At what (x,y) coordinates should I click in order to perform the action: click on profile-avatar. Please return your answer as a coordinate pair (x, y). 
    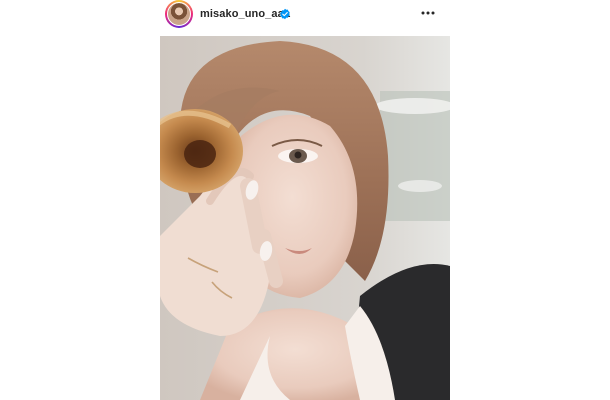
    Looking at the image, I should click on (179, 14).